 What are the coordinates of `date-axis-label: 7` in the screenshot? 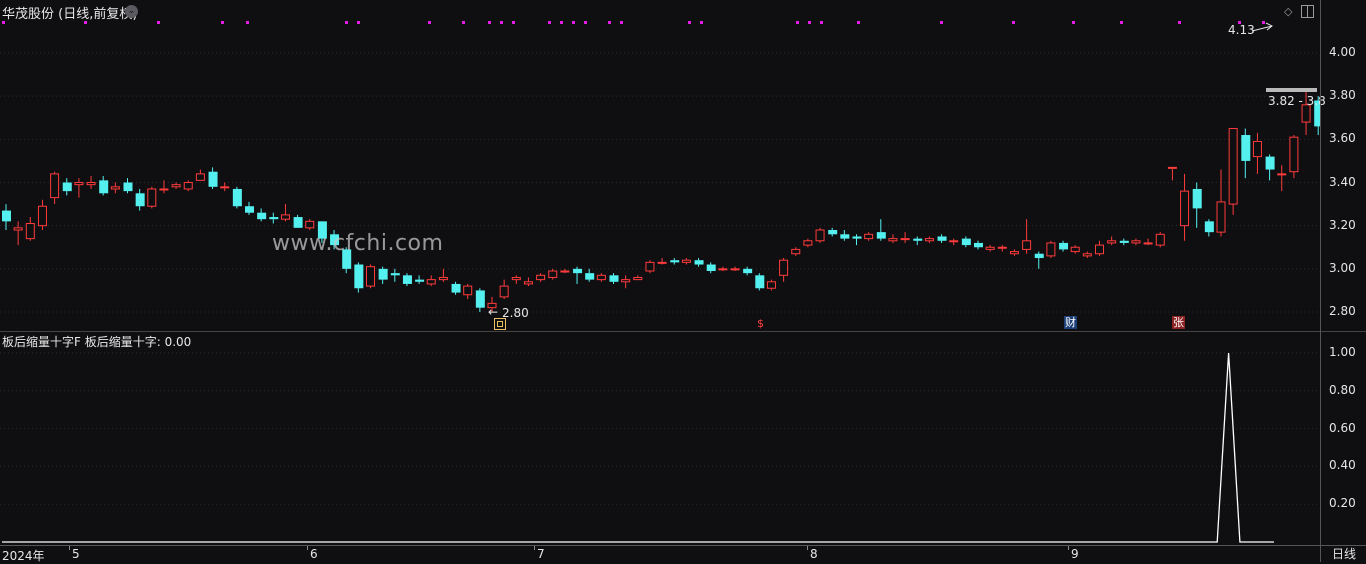 It's located at (541, 554).